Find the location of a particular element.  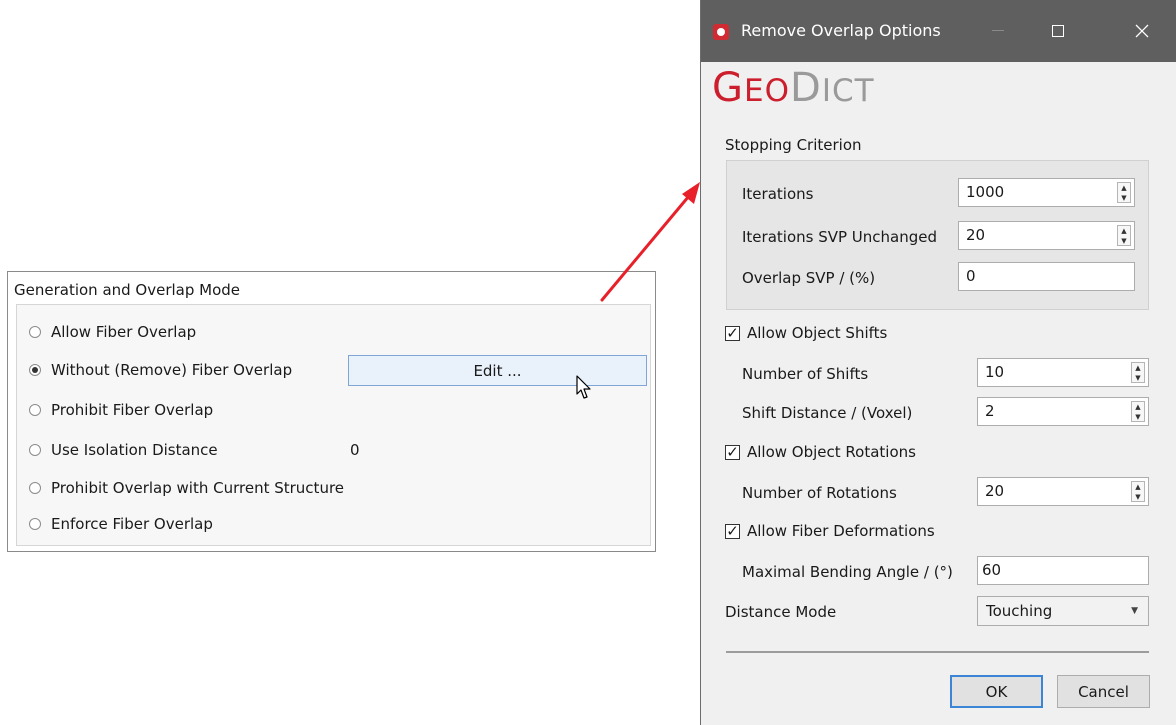

maximal-bending-angle-label: Maximal Bending Angle / (°) is located at coordinates (847, 572).